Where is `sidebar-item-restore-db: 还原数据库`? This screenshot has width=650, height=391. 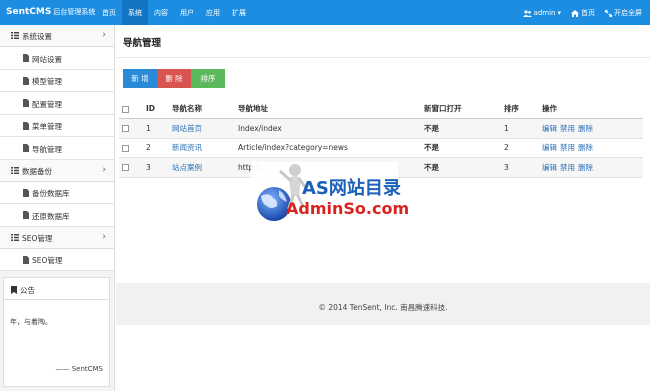 sidebar-item-restore-db: 还原数据库 is located at coordinates (57, 215).